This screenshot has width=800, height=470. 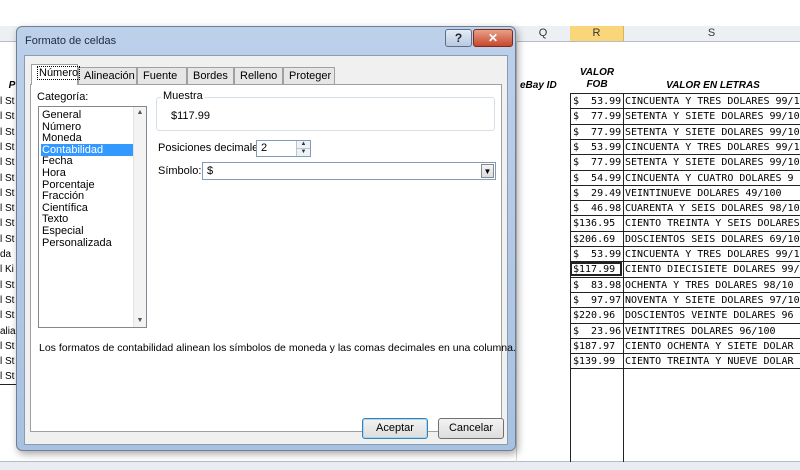 What do you see at coordinates (107, 75) in the screenshot?
I see `tab-alineacion: Alineación` at bounding box center [107, 75].